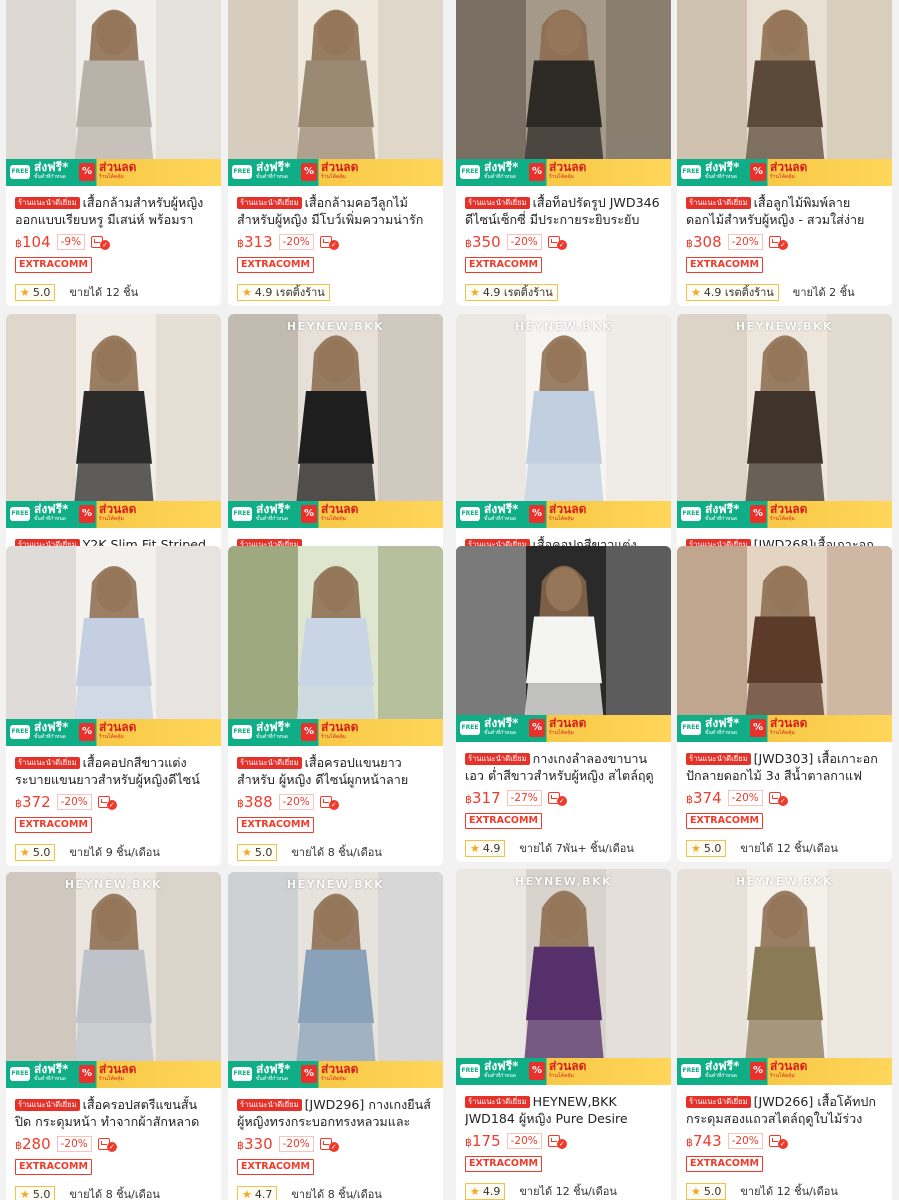 Image resolution: width=899 pixels, height=1200 pixels. I want to click on rating-badge: ★ 5.0, so click(257, 852).